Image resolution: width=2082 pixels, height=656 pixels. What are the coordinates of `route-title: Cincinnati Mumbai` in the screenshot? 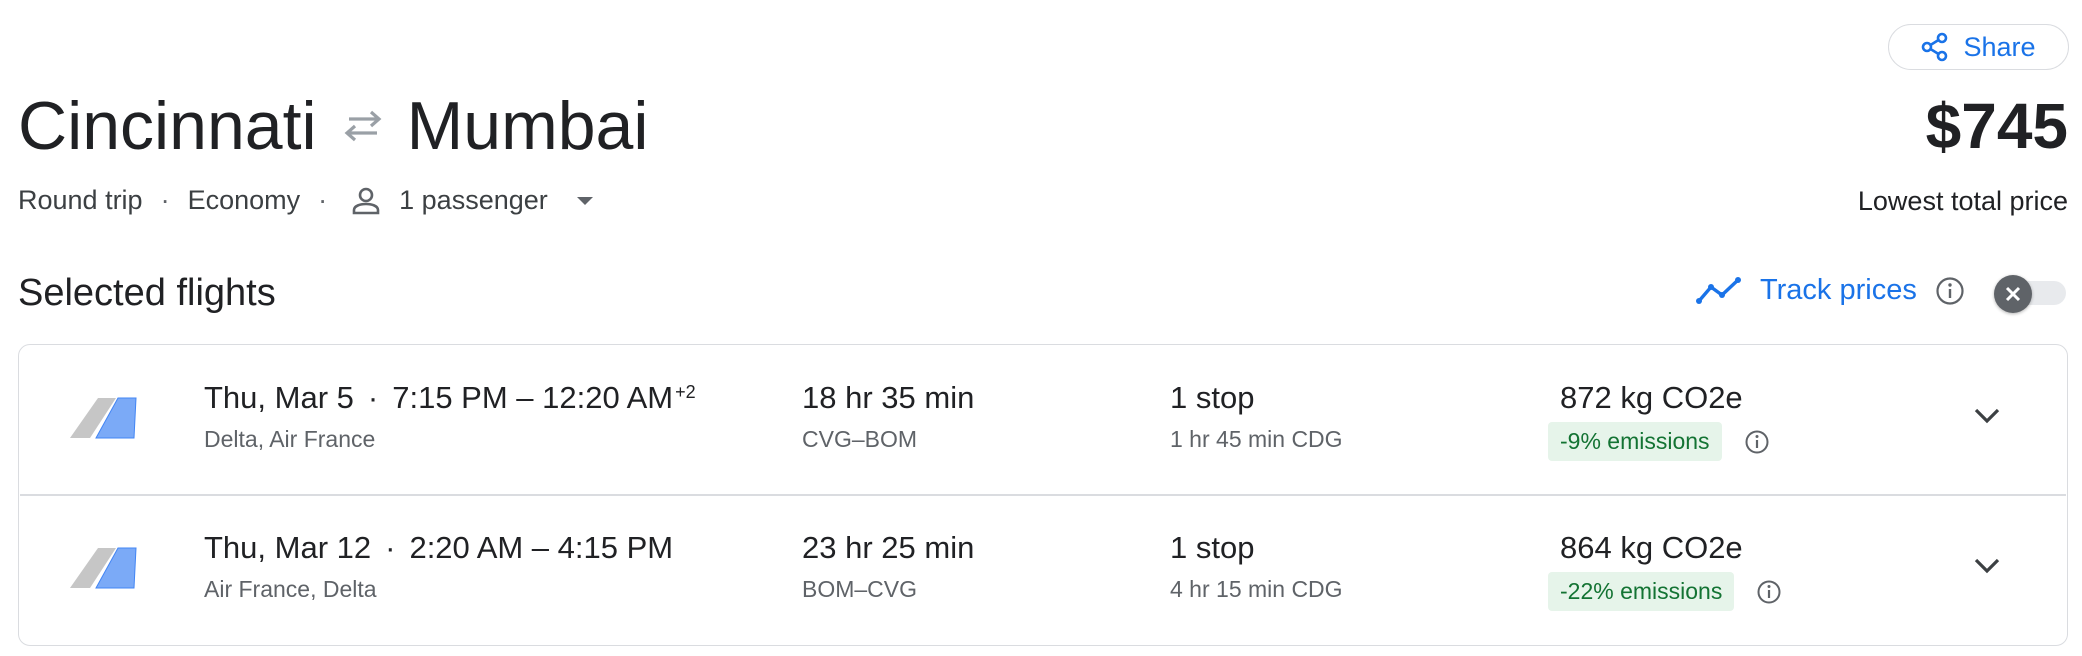 It's located at (333, 126).